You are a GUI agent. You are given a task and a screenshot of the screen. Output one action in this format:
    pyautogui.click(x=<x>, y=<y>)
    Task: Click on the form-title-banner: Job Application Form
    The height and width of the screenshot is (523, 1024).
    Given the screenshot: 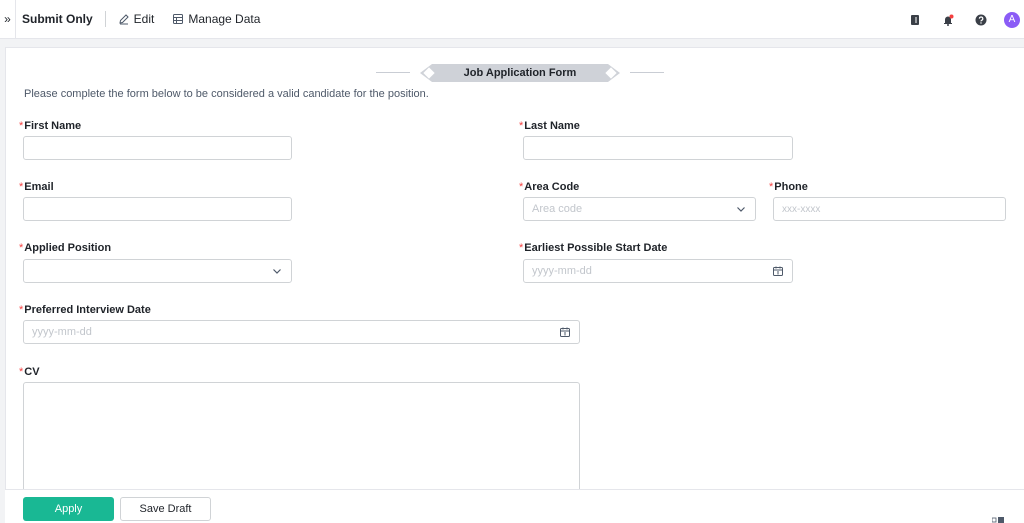 What is the action you would take?
    pyautogui.click(x=518, y=73)
    